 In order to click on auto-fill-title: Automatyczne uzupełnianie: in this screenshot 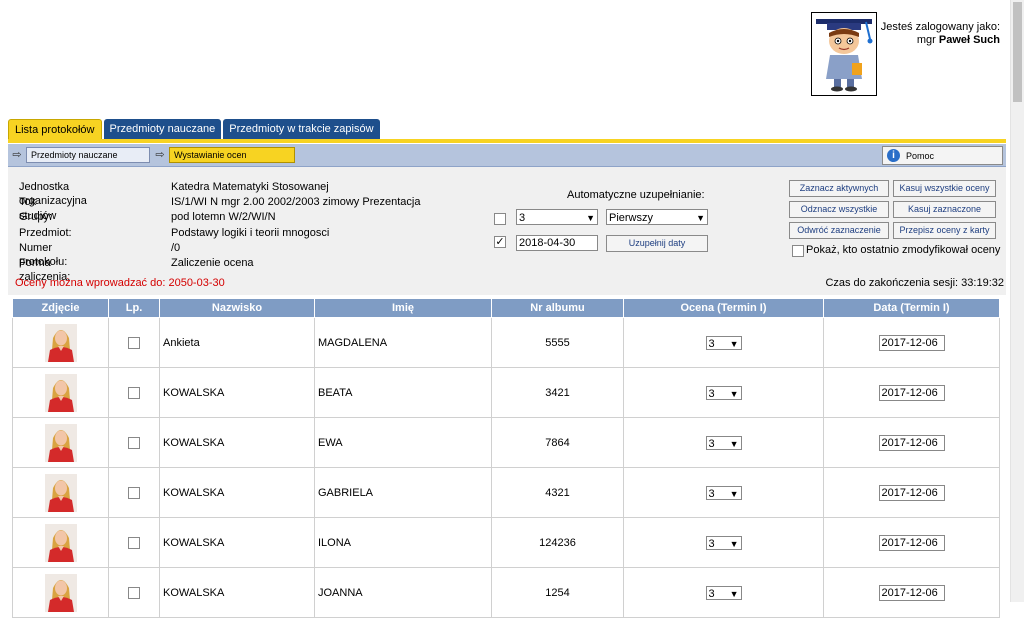, I will do `click(636, 195)`.